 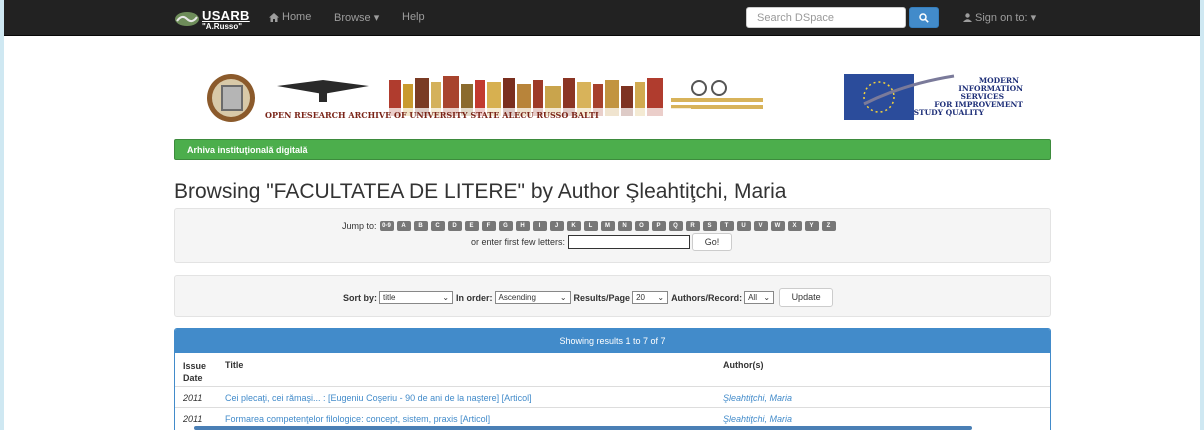 I want to click on jump-button: M, so click(x=607, y=226).